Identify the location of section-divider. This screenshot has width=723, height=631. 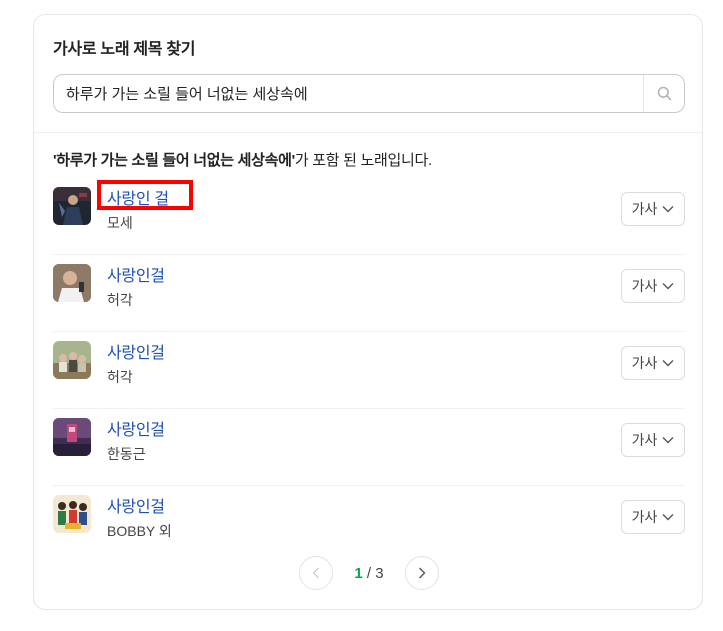
(368, 132).